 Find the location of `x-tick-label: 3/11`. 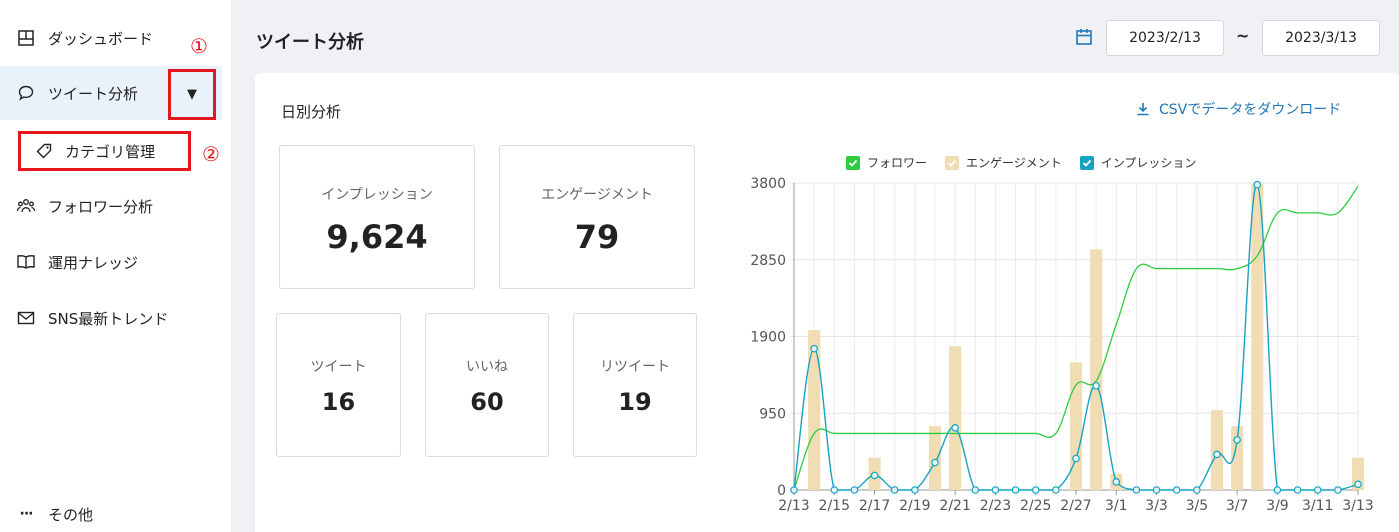

x-tick-label: 3/11 is located at coordinates (1317, 506).